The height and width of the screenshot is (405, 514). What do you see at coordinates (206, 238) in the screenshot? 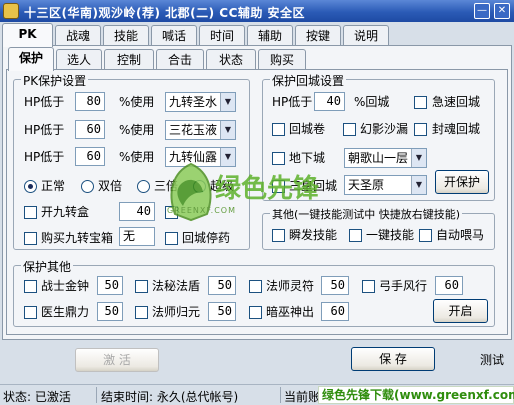
I see `city-stop-potion-label: 回城停药` at bounding box center [206, 238].